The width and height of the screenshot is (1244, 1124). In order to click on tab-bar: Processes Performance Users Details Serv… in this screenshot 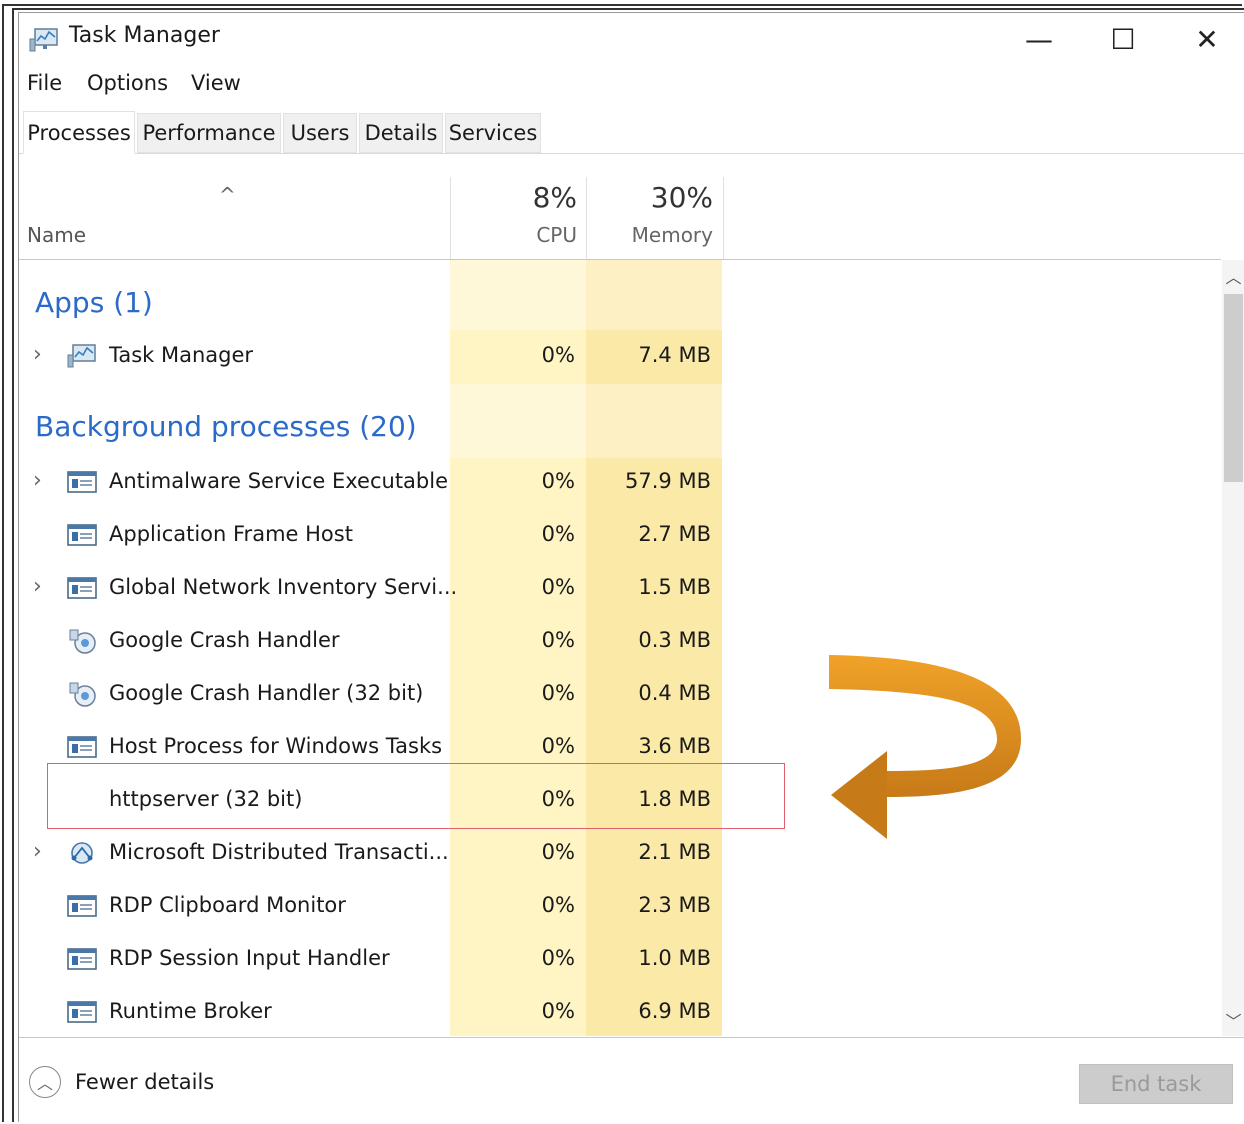, I will do `click(631, 132)`.